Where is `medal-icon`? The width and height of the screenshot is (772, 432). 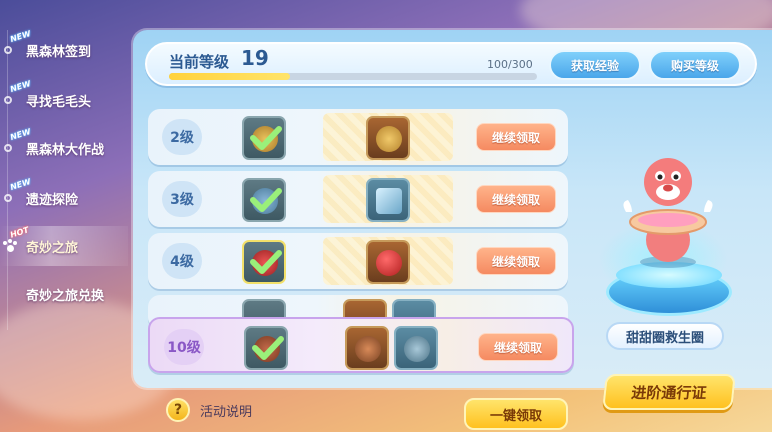 medal-icon is located at coordinates (417, 349).